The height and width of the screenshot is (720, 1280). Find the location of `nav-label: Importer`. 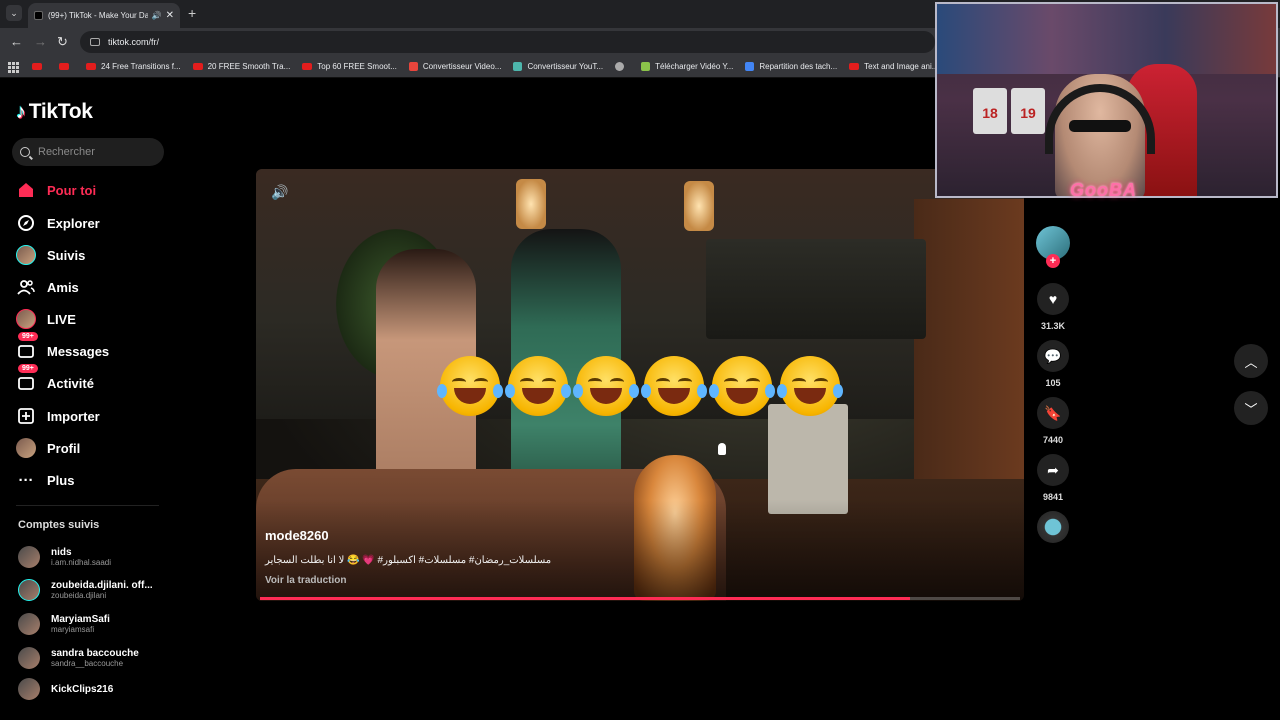

nav-label: Importer is located at coordinates (73, 416).